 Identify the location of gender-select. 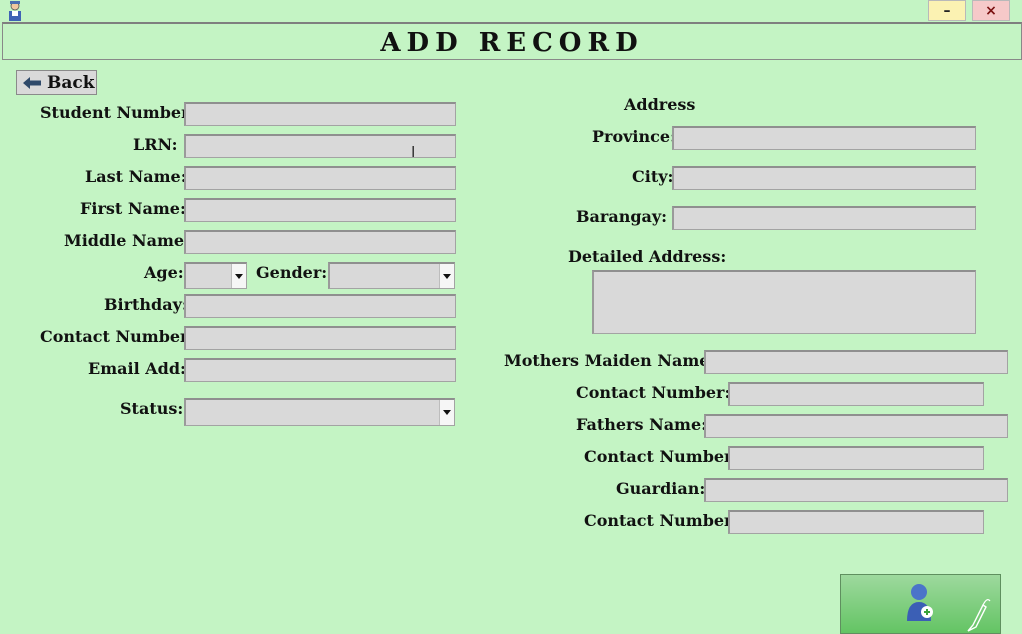
(391, 275).